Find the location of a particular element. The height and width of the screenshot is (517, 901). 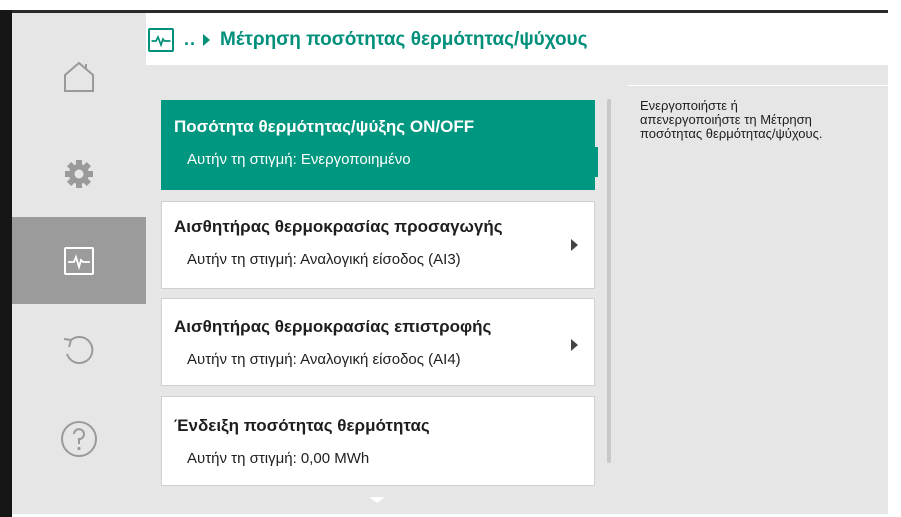

sidebar-item-monitor is located at coordinates (79, 260).